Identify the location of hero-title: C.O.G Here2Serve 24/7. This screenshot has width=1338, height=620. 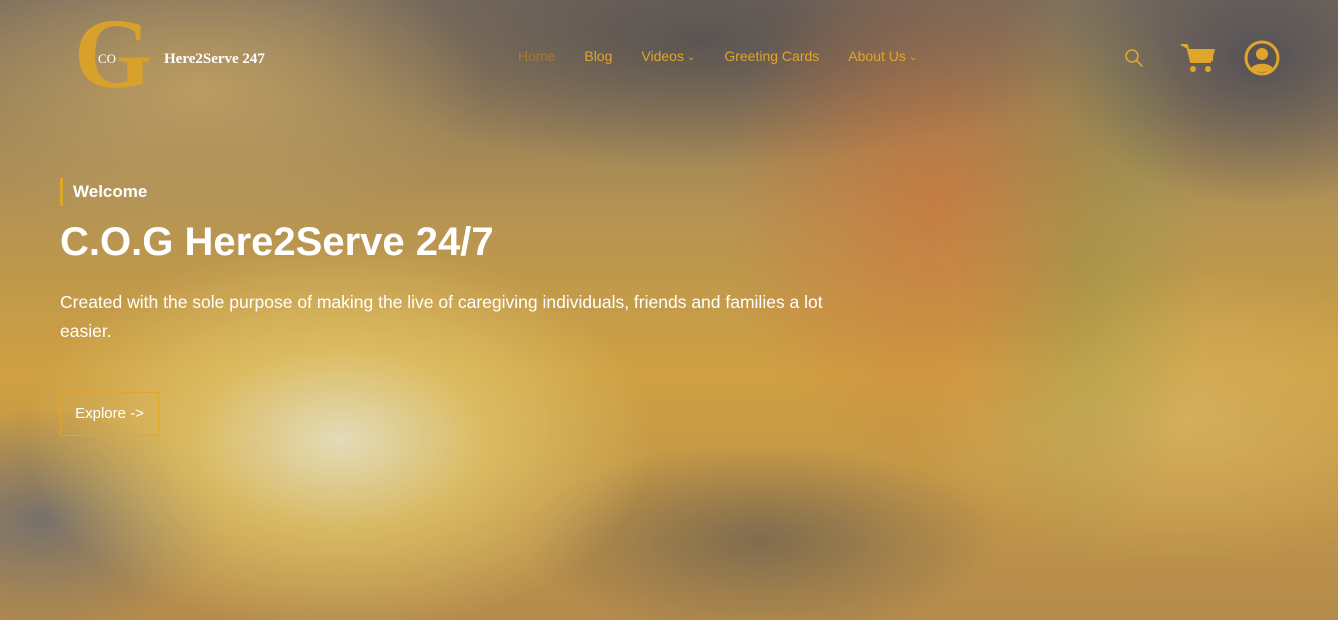
(277, 242).